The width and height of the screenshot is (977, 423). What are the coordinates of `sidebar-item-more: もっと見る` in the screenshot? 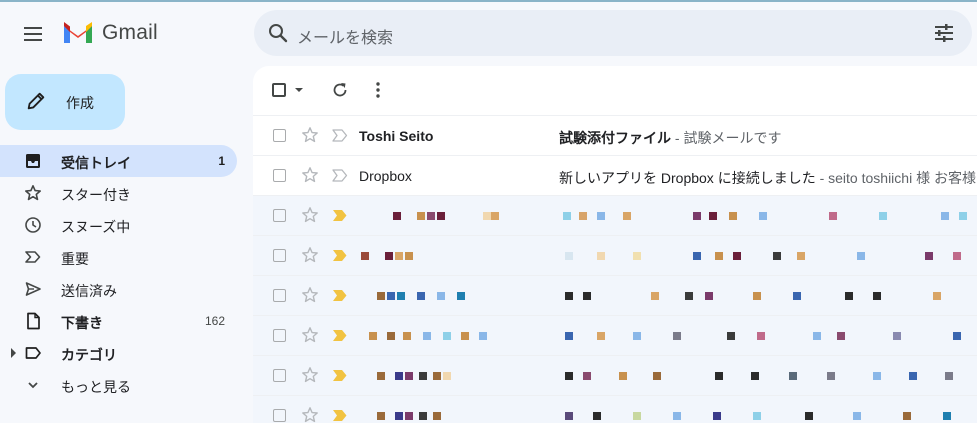 It's located at (118, 385).